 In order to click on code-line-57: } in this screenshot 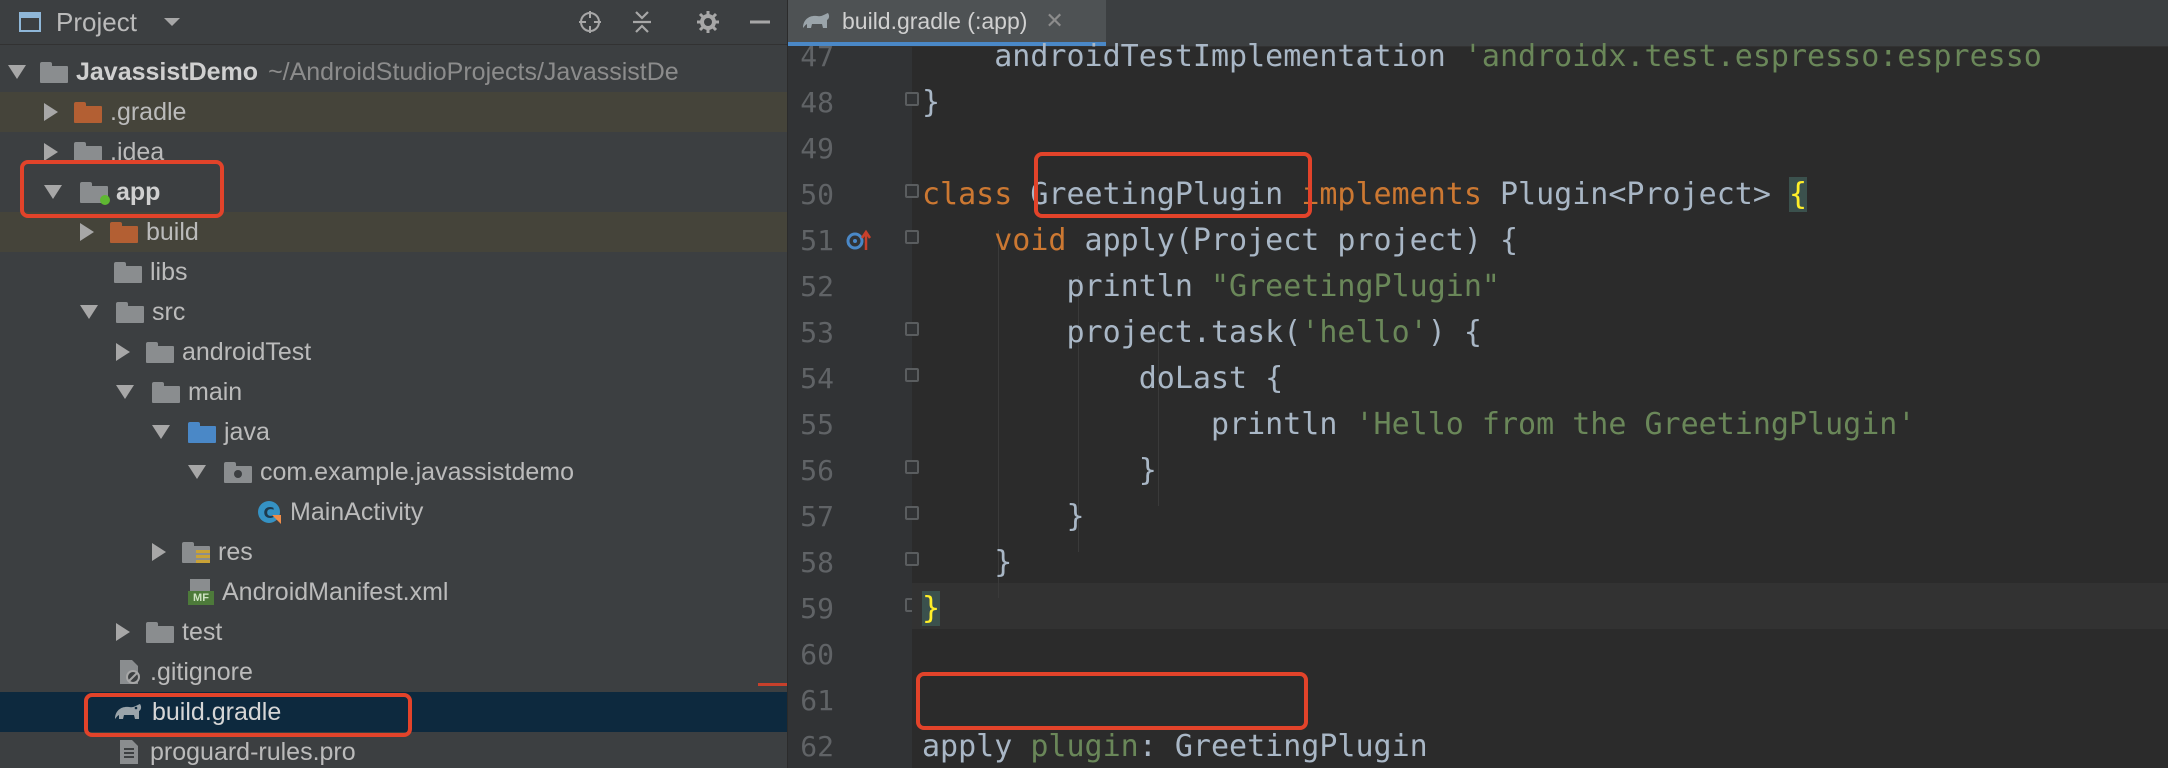, I will do `click(1003, 516)`.